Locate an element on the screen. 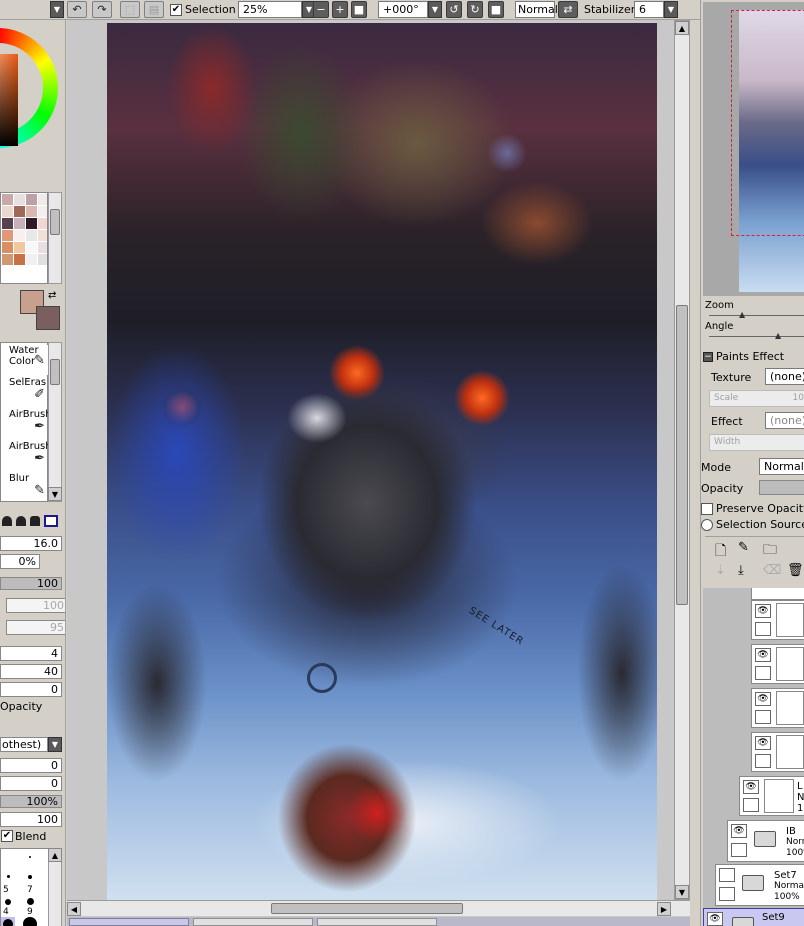 The image size is (804, 926). layer-row-l: 👁 L N 1 is located at coordinates (771, 796).